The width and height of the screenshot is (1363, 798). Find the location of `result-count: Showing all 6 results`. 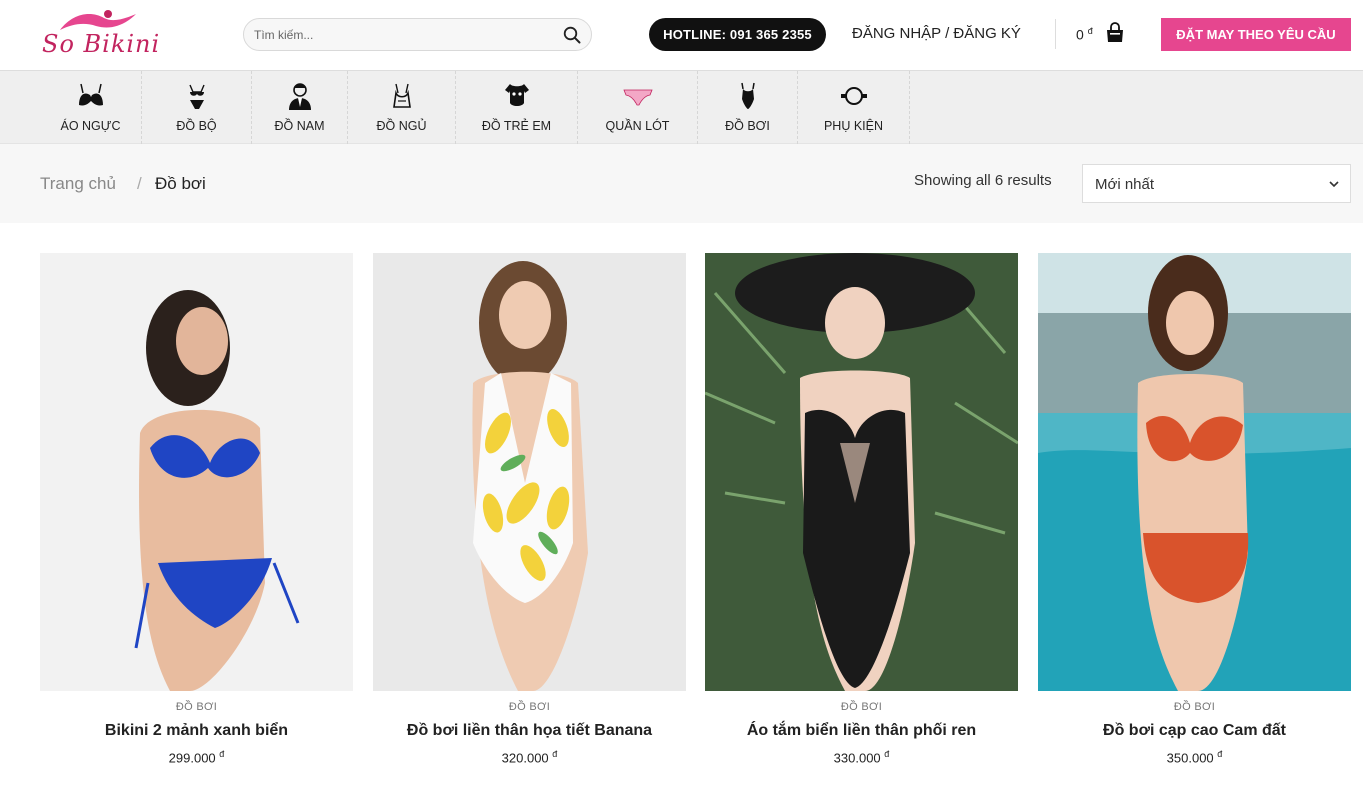

result-count: Showing all 6 results is located at coordinates (983, 180).